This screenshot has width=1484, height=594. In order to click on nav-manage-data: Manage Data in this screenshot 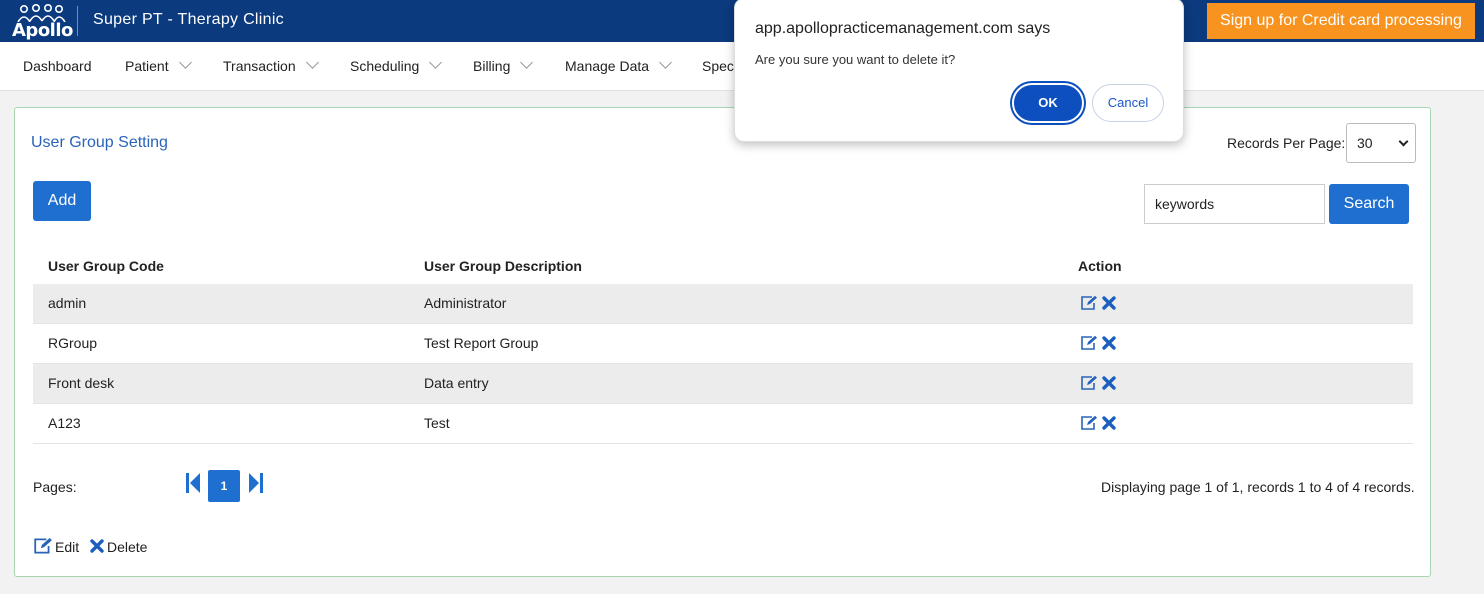, I will do `click(618, 65)`.